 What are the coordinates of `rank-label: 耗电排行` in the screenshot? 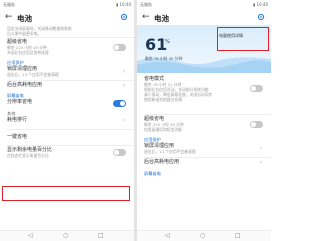 It's located at (17, 120).